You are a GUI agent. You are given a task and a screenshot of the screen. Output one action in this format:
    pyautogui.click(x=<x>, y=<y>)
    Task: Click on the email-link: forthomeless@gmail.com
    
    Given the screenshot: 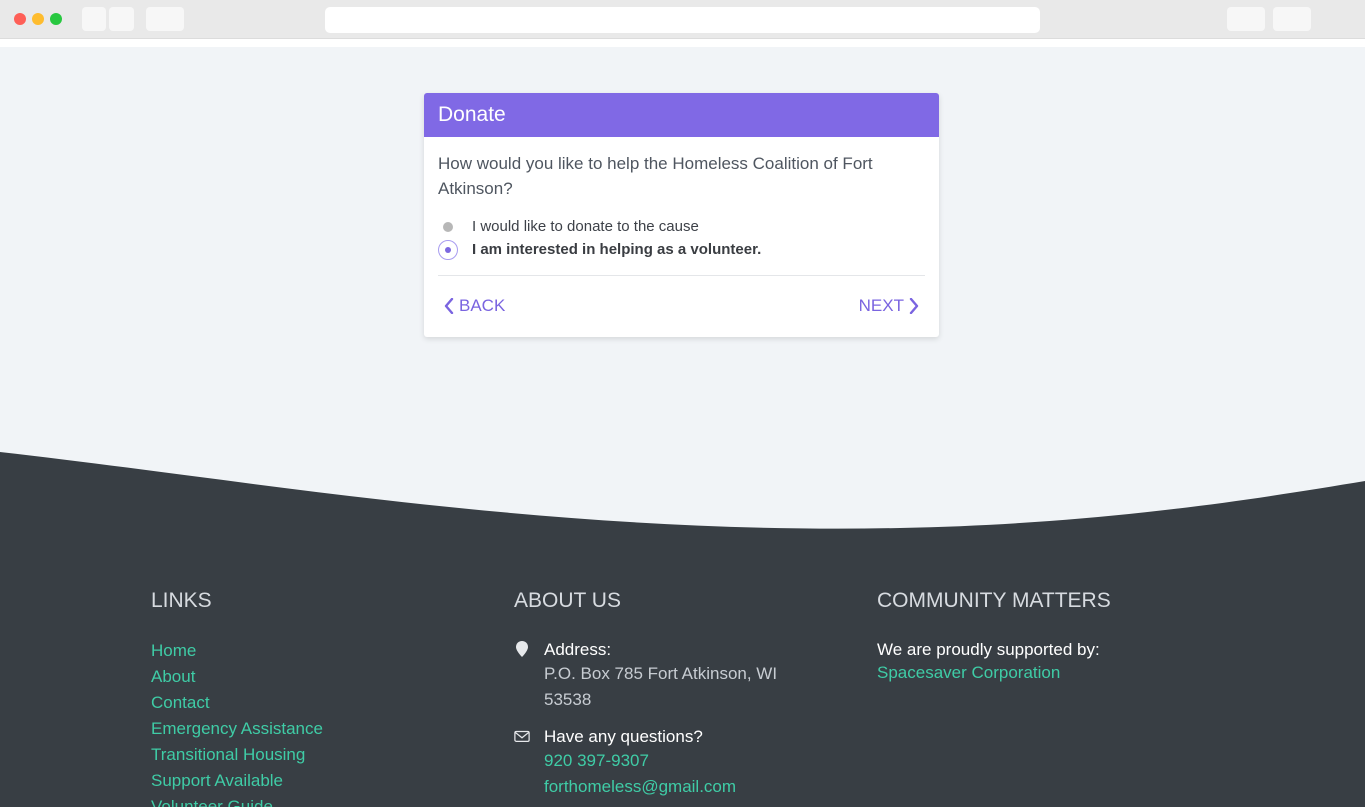 What is the action you would take?
    pyautogui.click(x=669, y=787)
    